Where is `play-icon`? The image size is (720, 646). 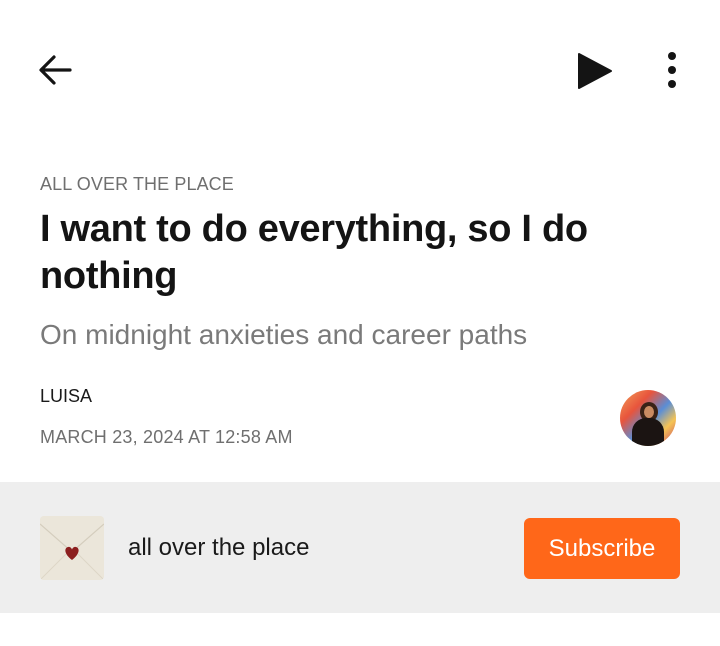 play-icon is located at coordinates (595, 71).